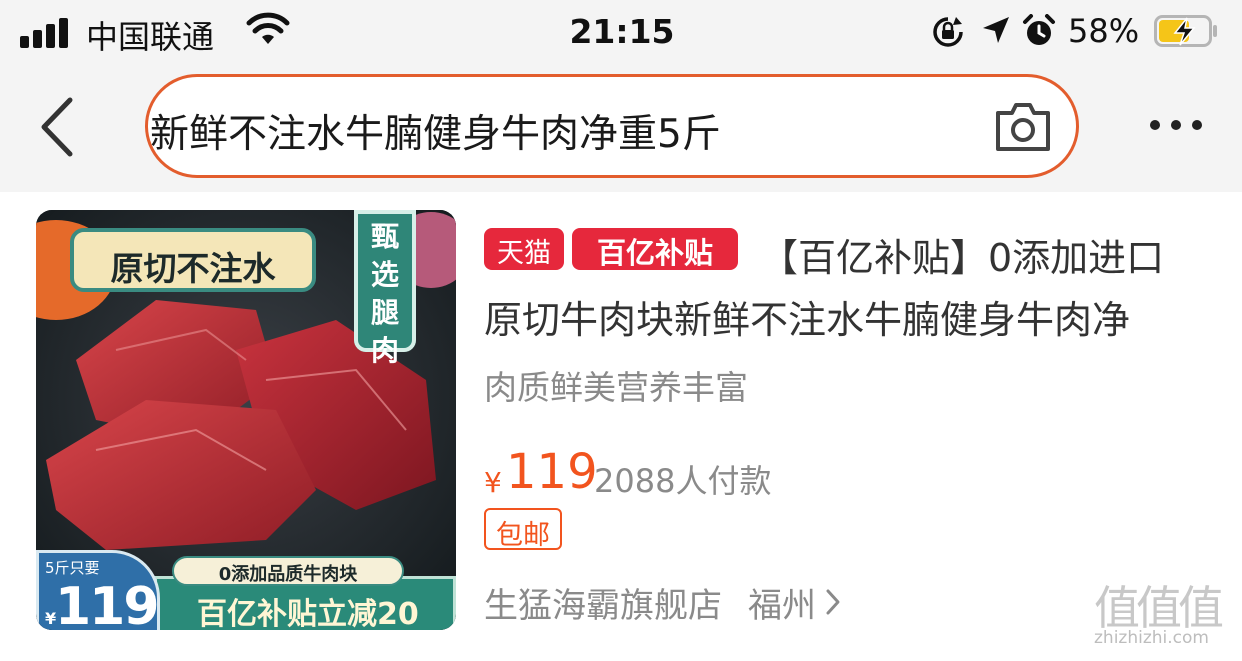  Describe the element at coordinates (98, 590) in the screenshot. I see `image-price-badge: 5斤只要 ¥ 119` at that location.